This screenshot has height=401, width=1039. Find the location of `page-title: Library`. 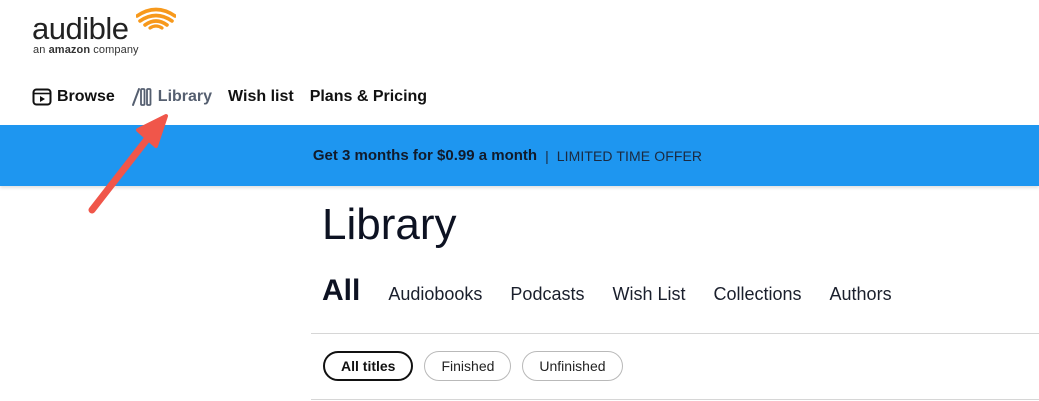

page-title: Library is located at coordinates (389, 224).